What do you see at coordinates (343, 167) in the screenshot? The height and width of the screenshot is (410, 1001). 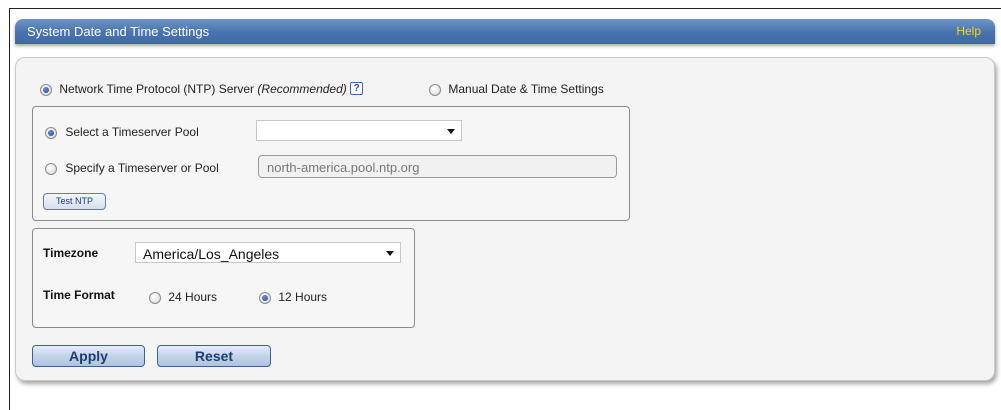 I see `timeserver-input-value: north-america.pool.ntp.org` at bounding box center [343, 167].